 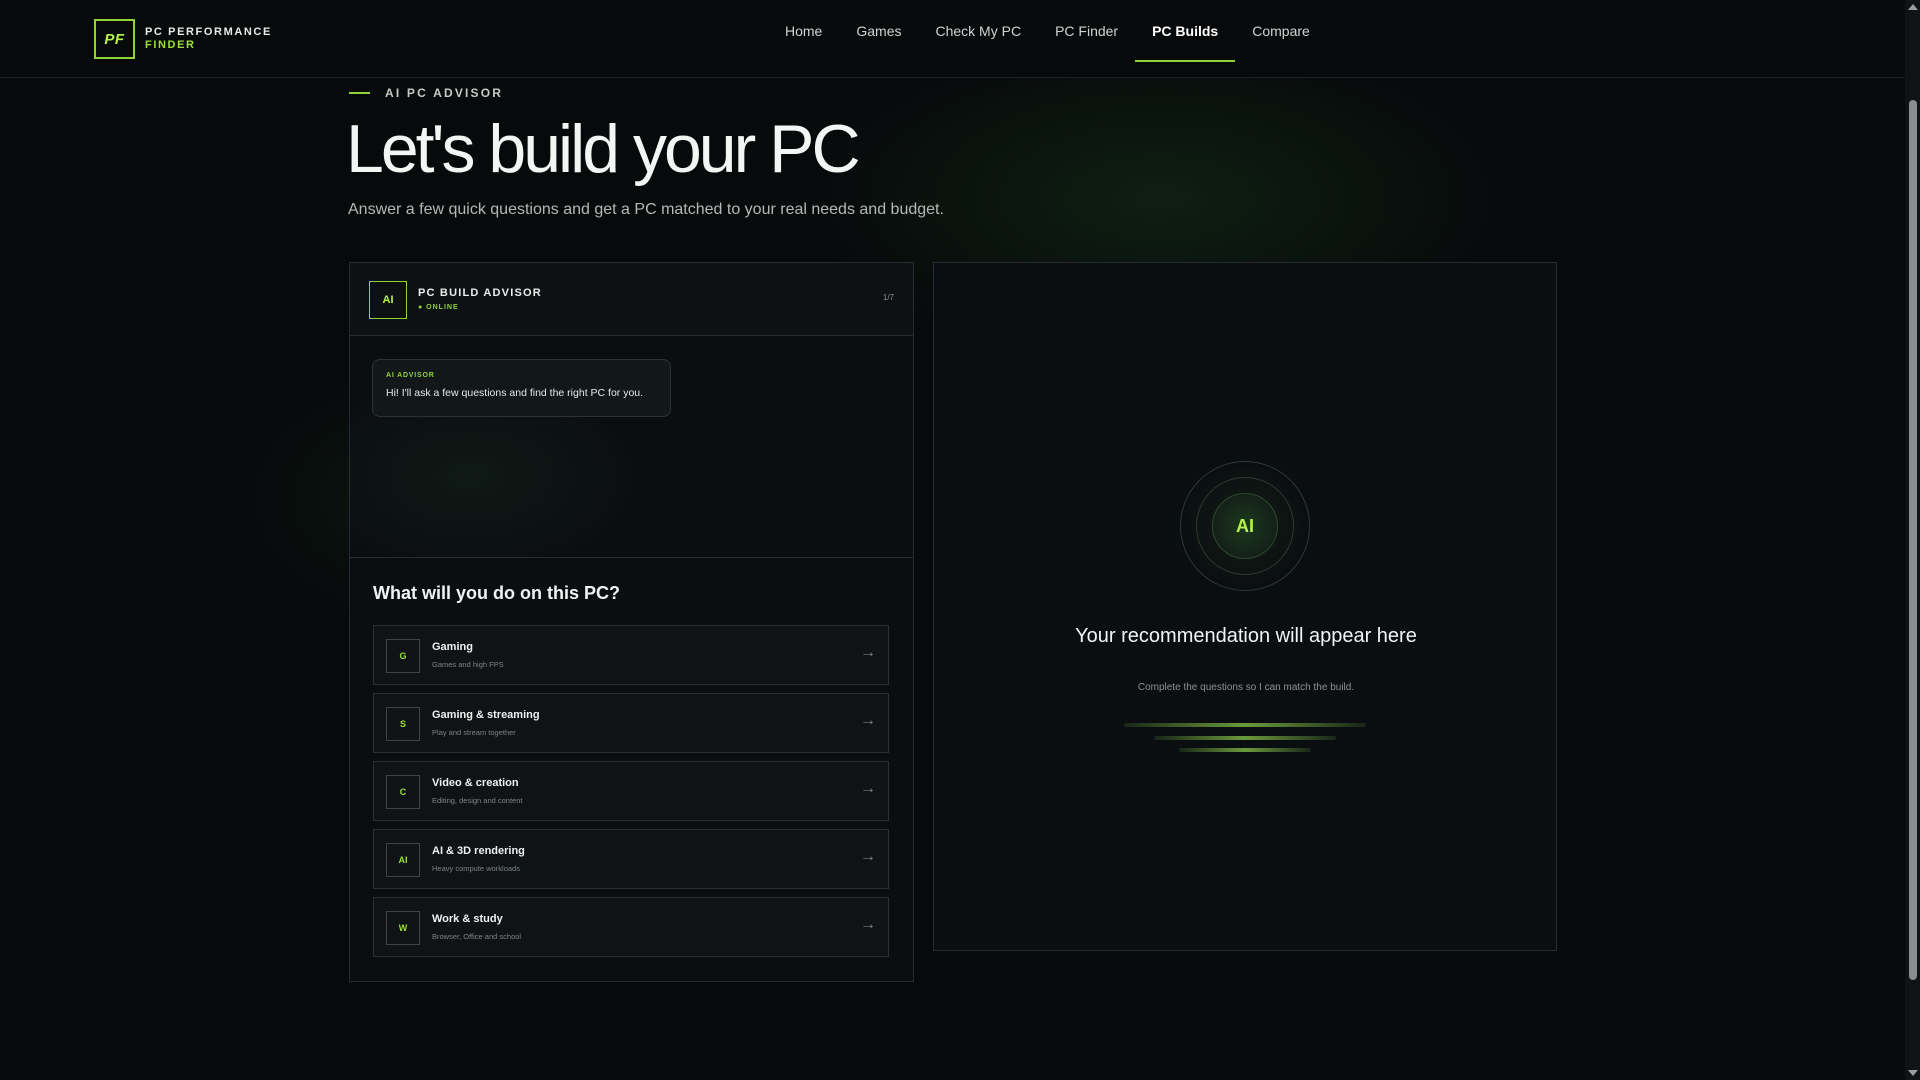 What do you see at coordinates (1086, 31) in the screenshot?
I see `nav-item-pc-finder: PC Finder` at bounding box center [1086, 31].